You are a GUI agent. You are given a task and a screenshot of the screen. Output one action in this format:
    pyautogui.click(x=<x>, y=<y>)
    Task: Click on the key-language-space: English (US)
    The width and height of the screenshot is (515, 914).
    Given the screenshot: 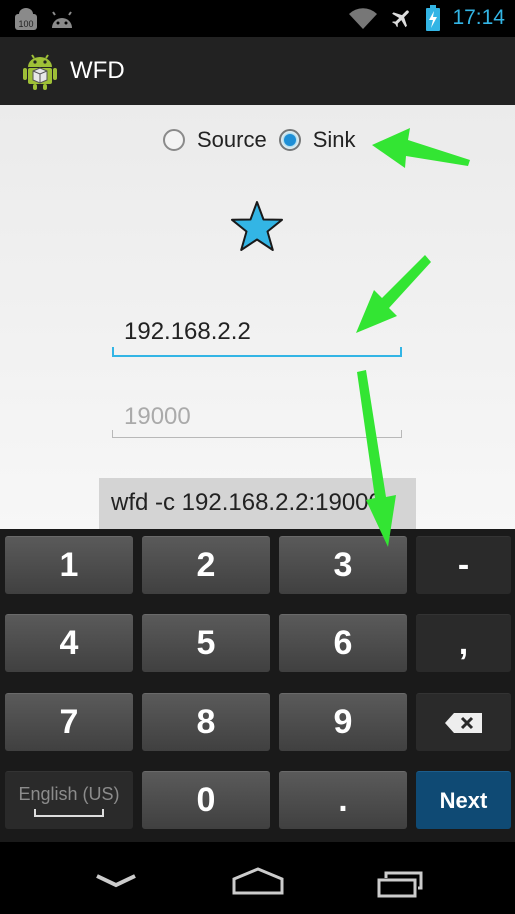 What is the action you would take?
    pyautogui.click(x=69, y=800)
    